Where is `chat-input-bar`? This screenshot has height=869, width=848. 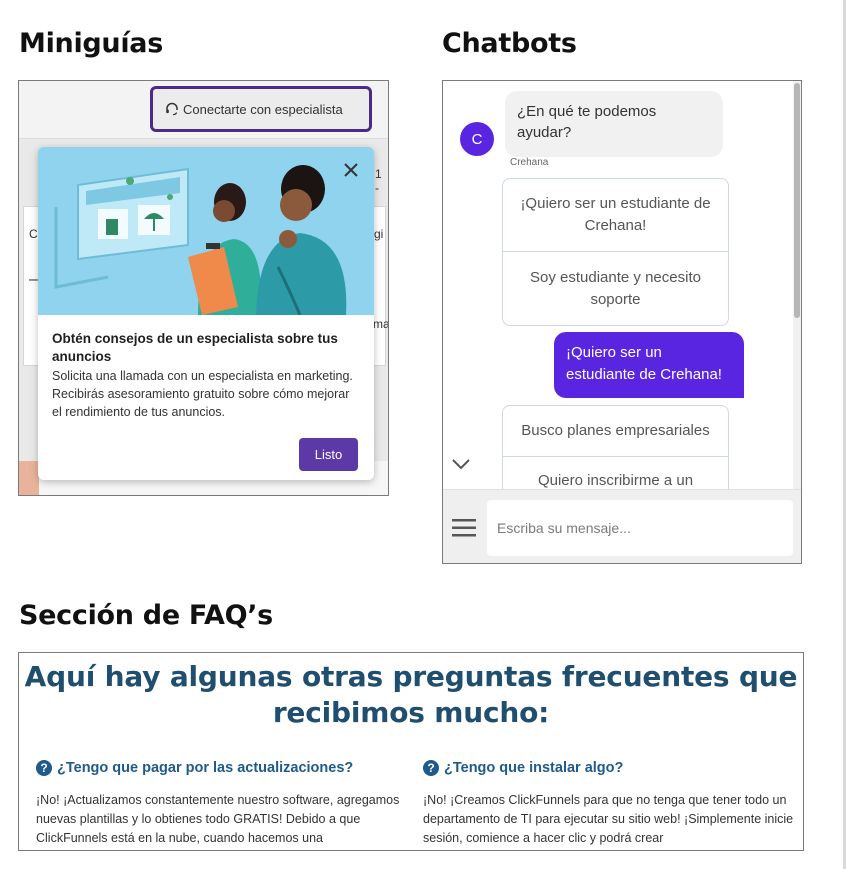 chat-input-bar is located at coordinates (622, 526).